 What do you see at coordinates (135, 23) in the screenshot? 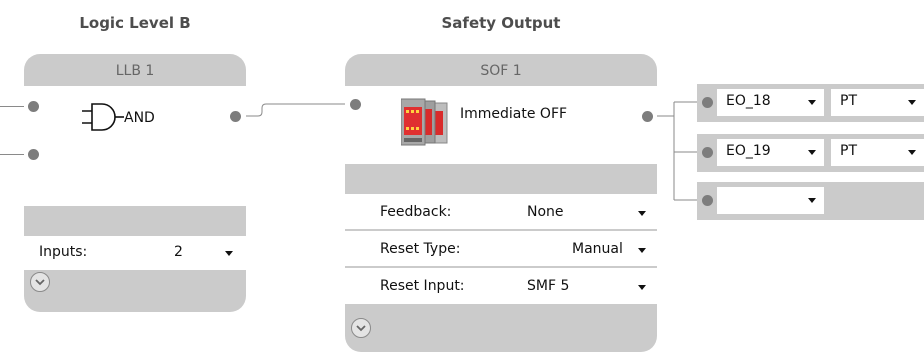
I see `logic-level-heading: Logic Level B` at bounding box center [135, 23].